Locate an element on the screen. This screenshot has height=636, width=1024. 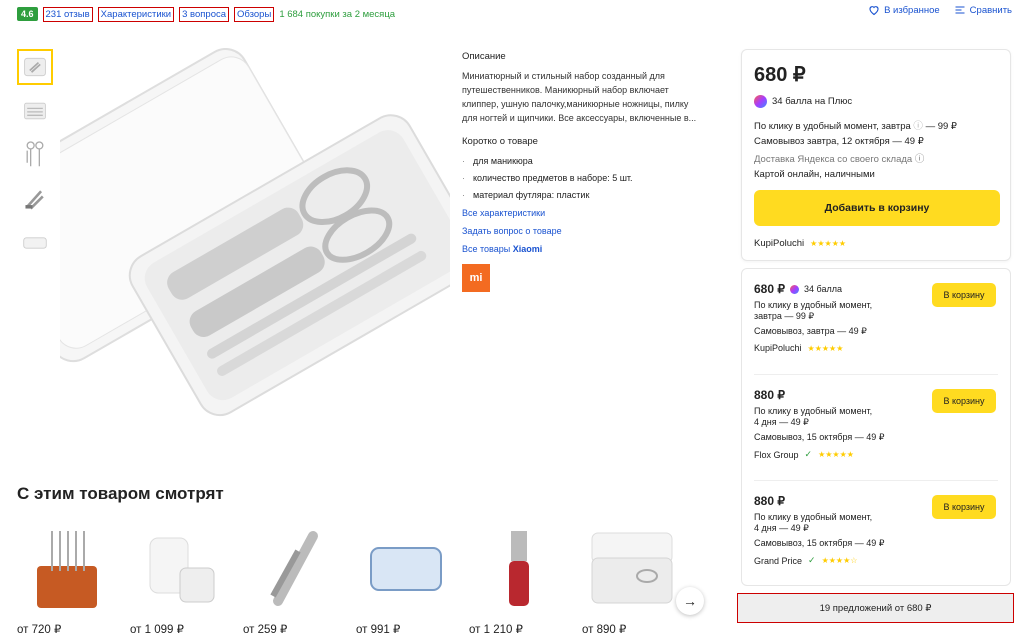
plus-bonus: 34 балла на Плюс is located at coordinates (876, 101).